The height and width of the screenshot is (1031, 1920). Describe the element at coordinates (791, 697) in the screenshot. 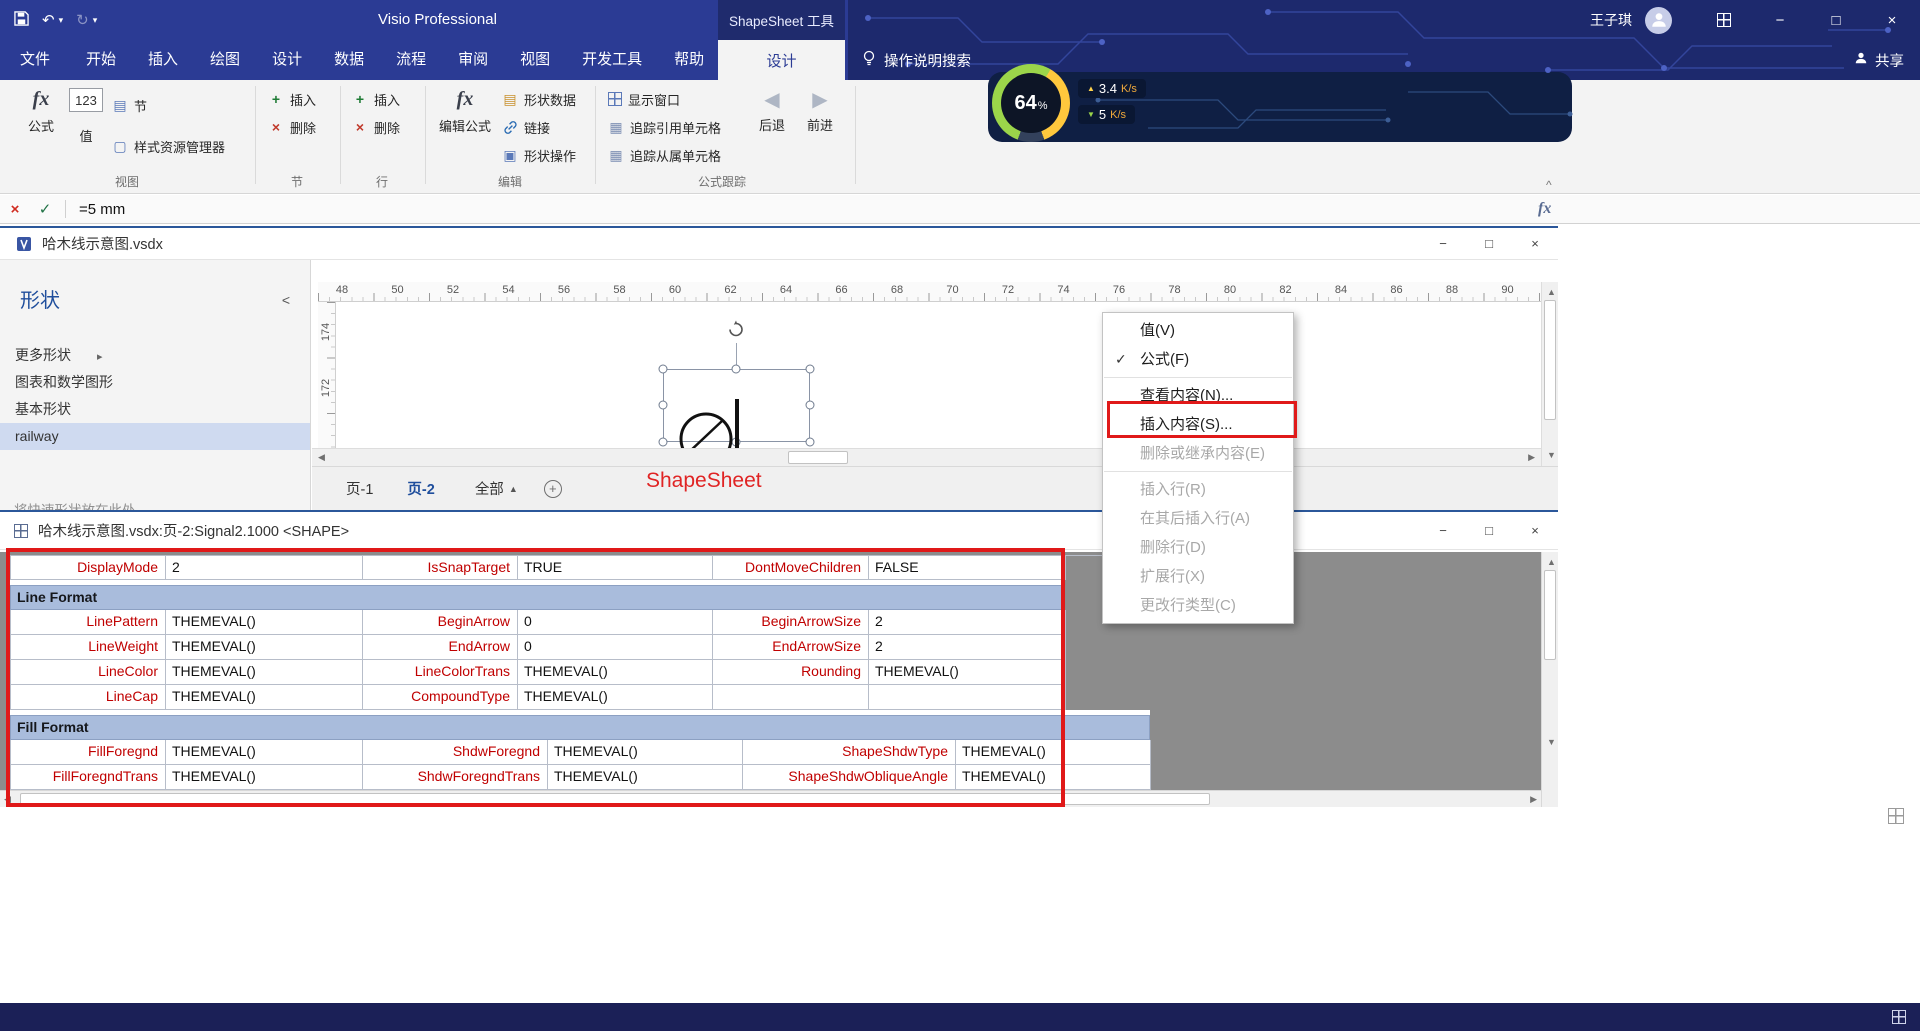

I see `shapesheet-cell-name` at that location.